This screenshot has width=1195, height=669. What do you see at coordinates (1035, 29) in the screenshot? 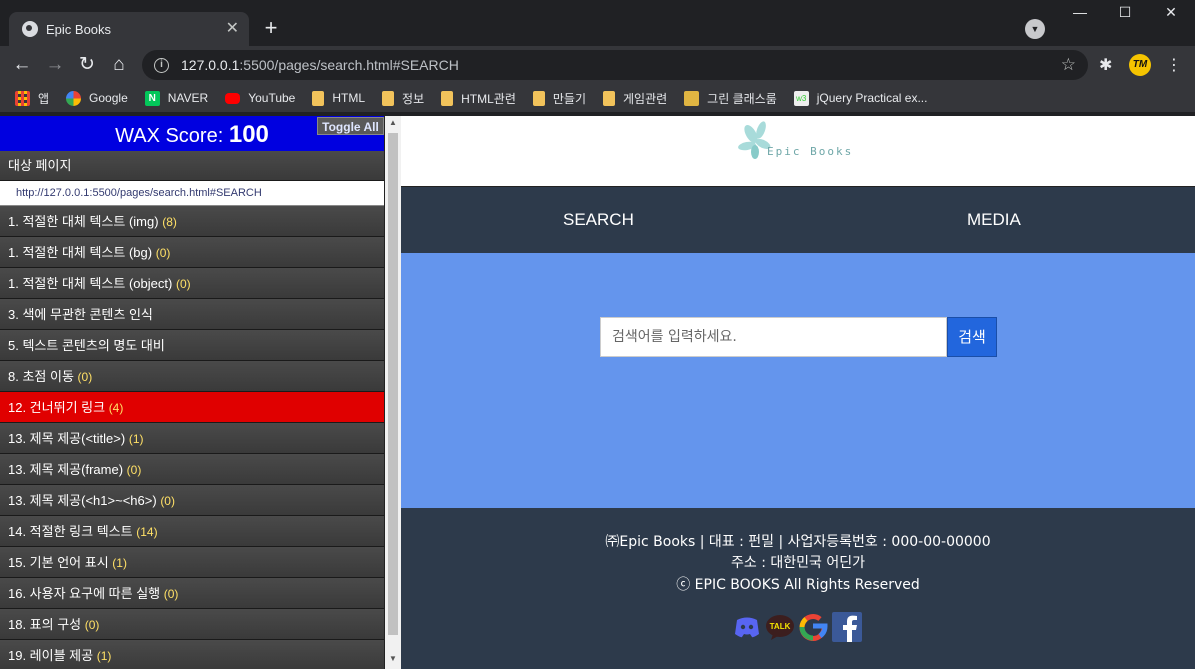
I see `tab-search-icon: ▼` at bounding box center [1035, 29].